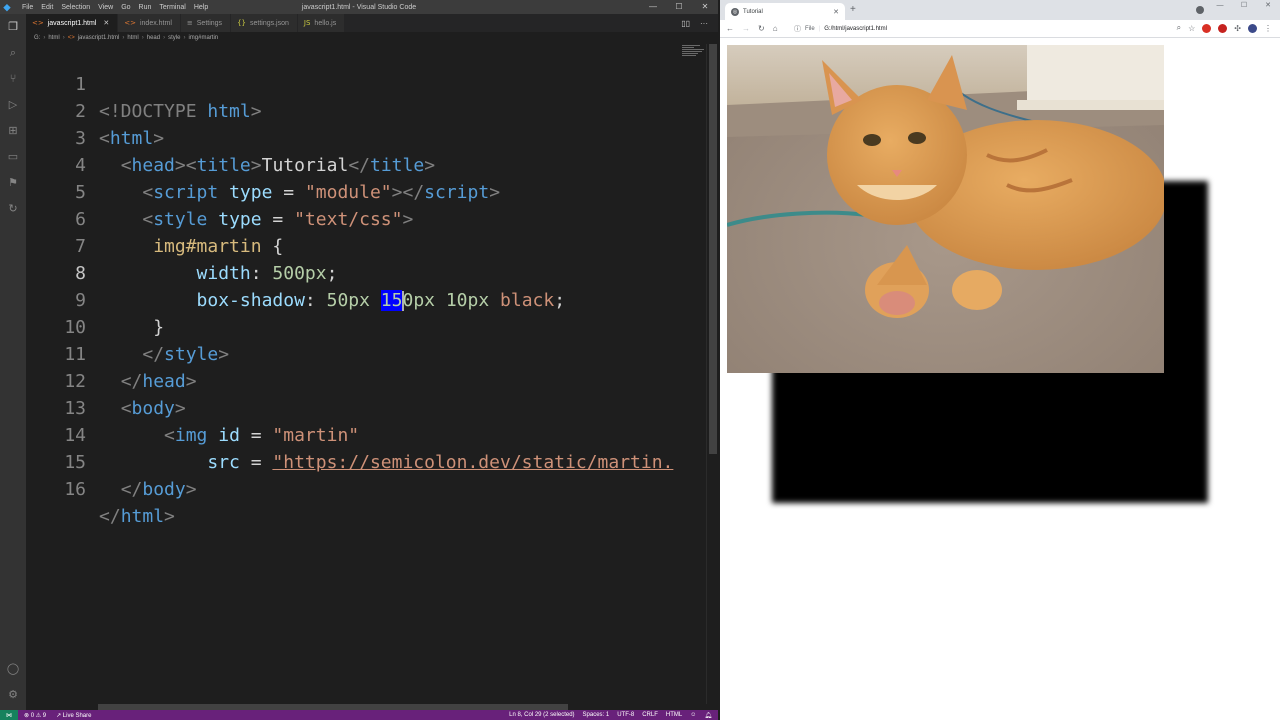  What do you see at coordinates (37, 38) in the screenshot?
I see `breadcrumb-drive: G:` at bounding box center [37, 38].